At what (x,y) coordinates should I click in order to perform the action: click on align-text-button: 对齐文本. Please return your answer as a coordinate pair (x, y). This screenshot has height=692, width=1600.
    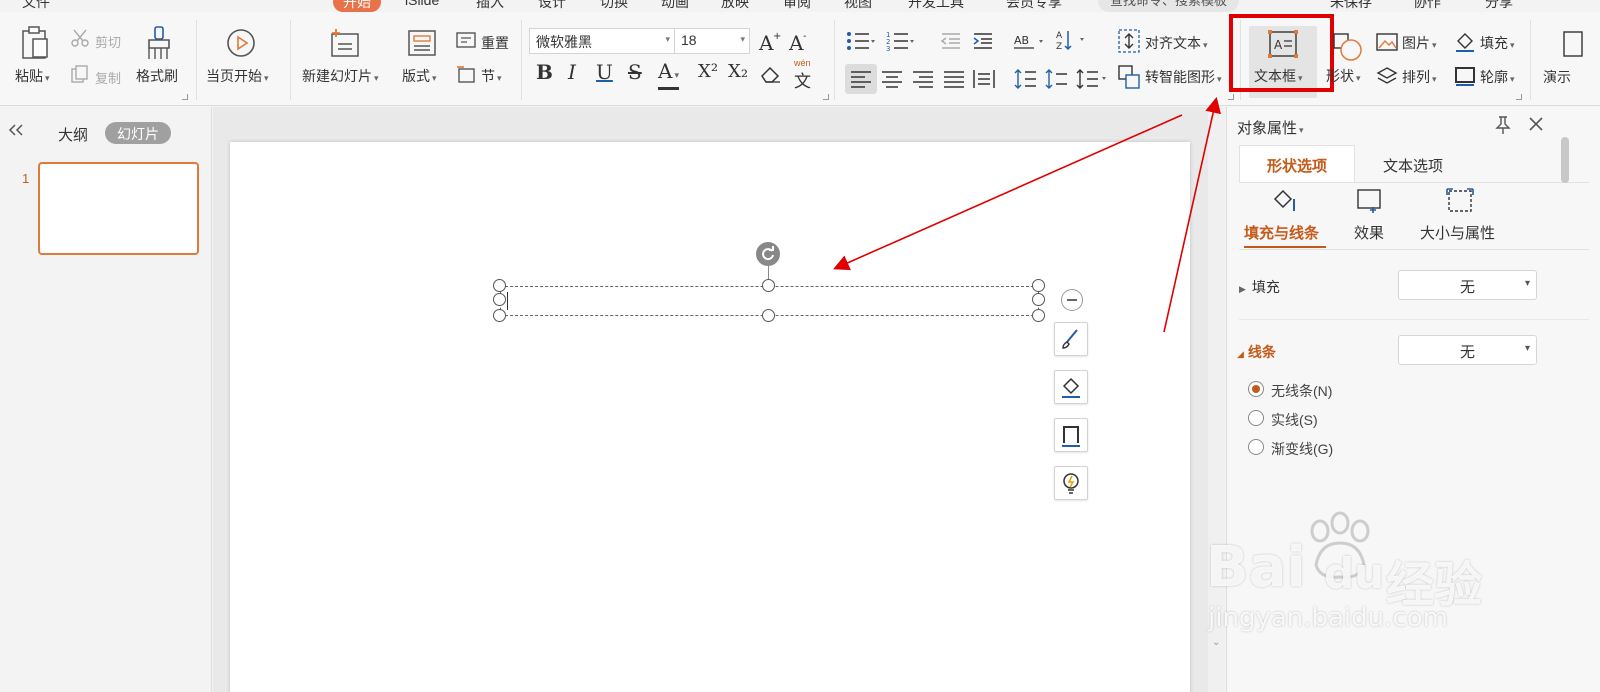
    Looking at the image, I should click on (1176, 43).